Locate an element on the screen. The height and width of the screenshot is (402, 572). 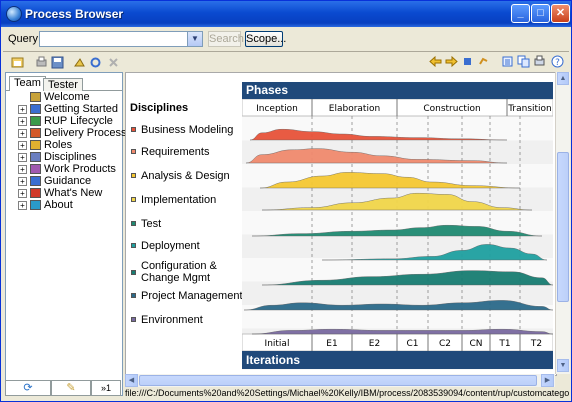
print-icon is located at coordinates (41, 62).